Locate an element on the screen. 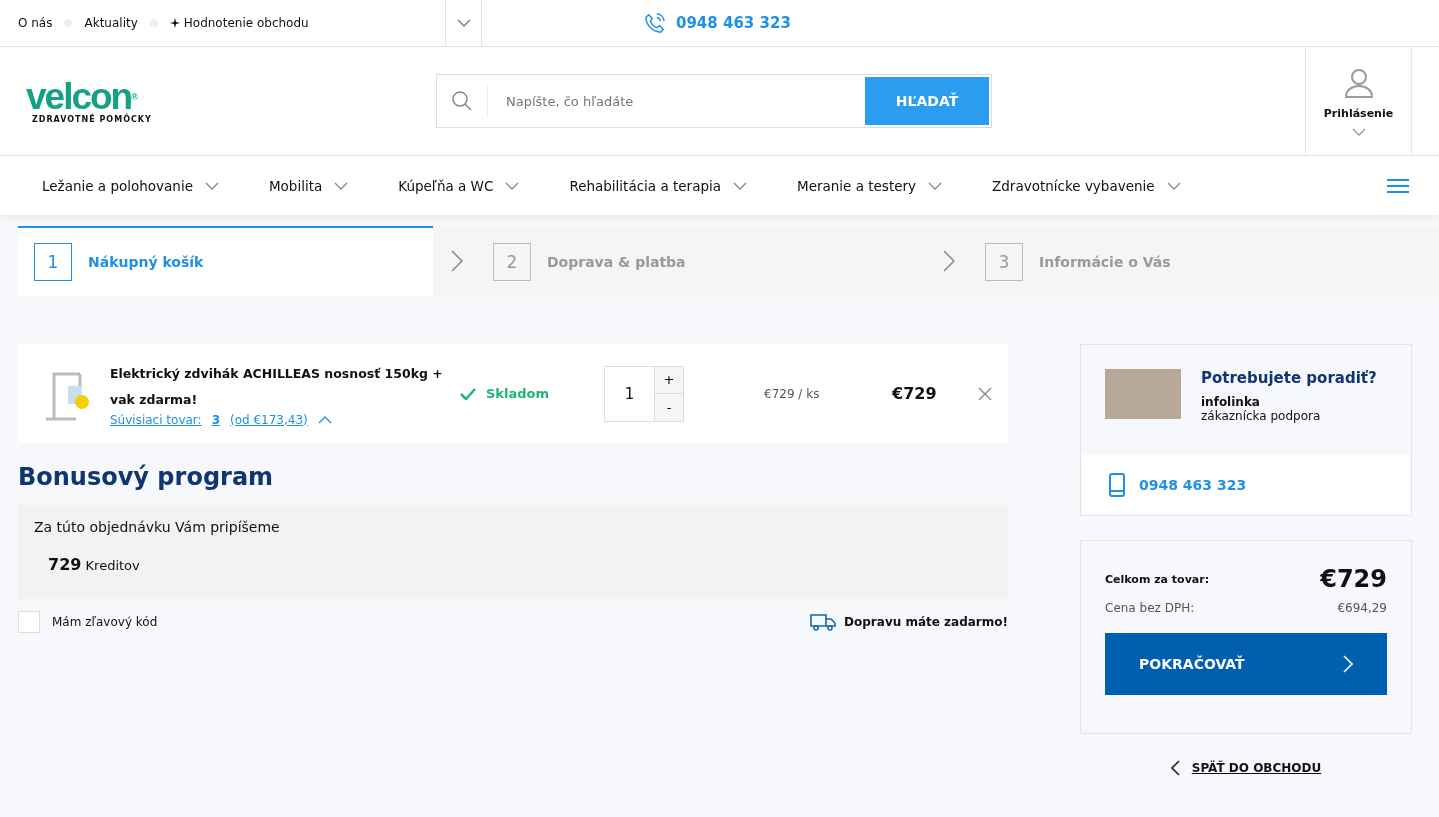 This screenshot has width=1439, height=817. nav-menu-item: Rehabilitácia a terapia is located at coordinates (658, 185).